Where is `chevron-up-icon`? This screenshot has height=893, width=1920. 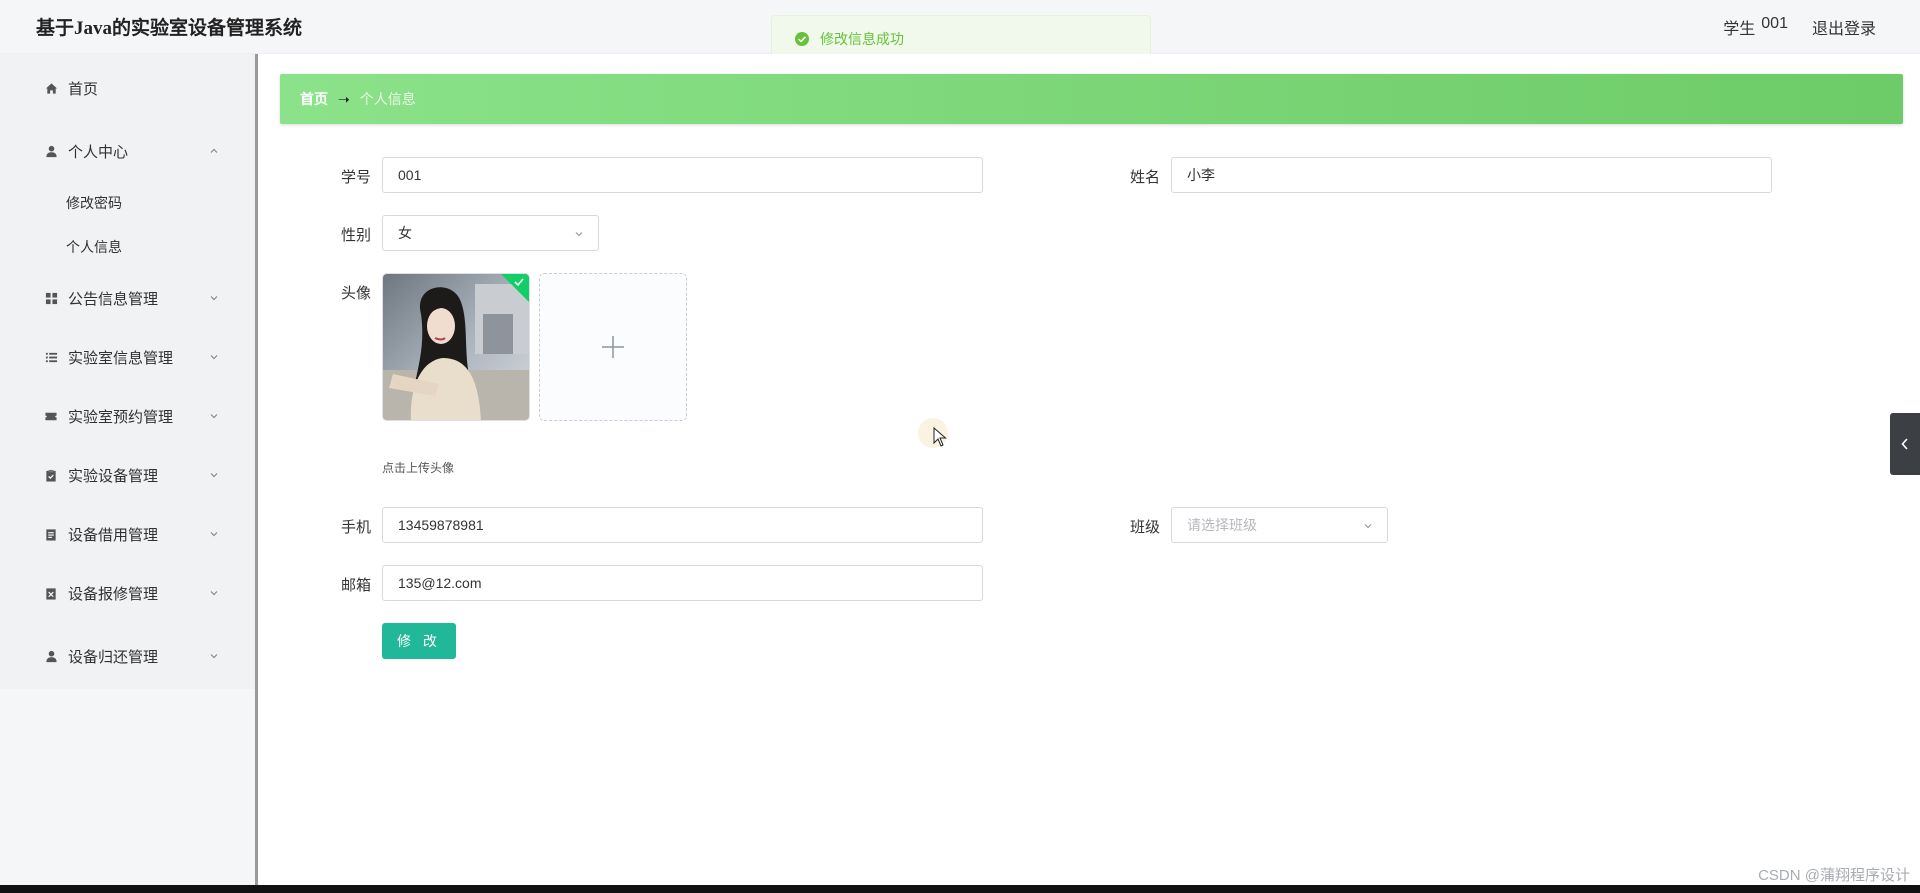
chevron-up-icon is located at coordinates (214, 150).